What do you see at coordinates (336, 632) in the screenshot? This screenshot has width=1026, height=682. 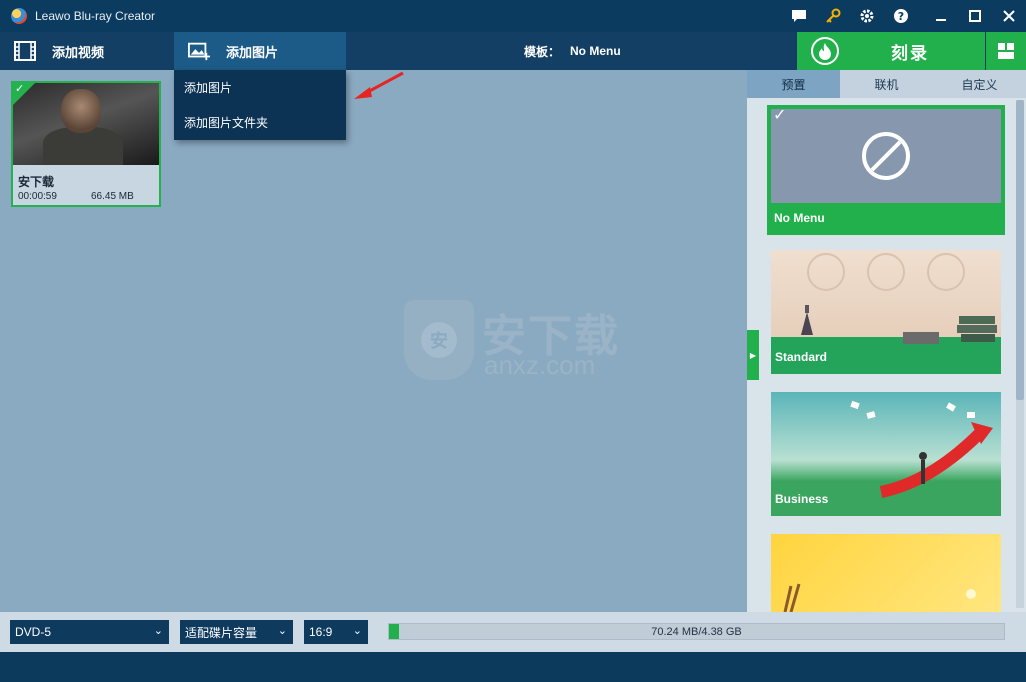 I see `aspect-ratio-select: 16:9 ⌄` at bounding box center [336, 632].